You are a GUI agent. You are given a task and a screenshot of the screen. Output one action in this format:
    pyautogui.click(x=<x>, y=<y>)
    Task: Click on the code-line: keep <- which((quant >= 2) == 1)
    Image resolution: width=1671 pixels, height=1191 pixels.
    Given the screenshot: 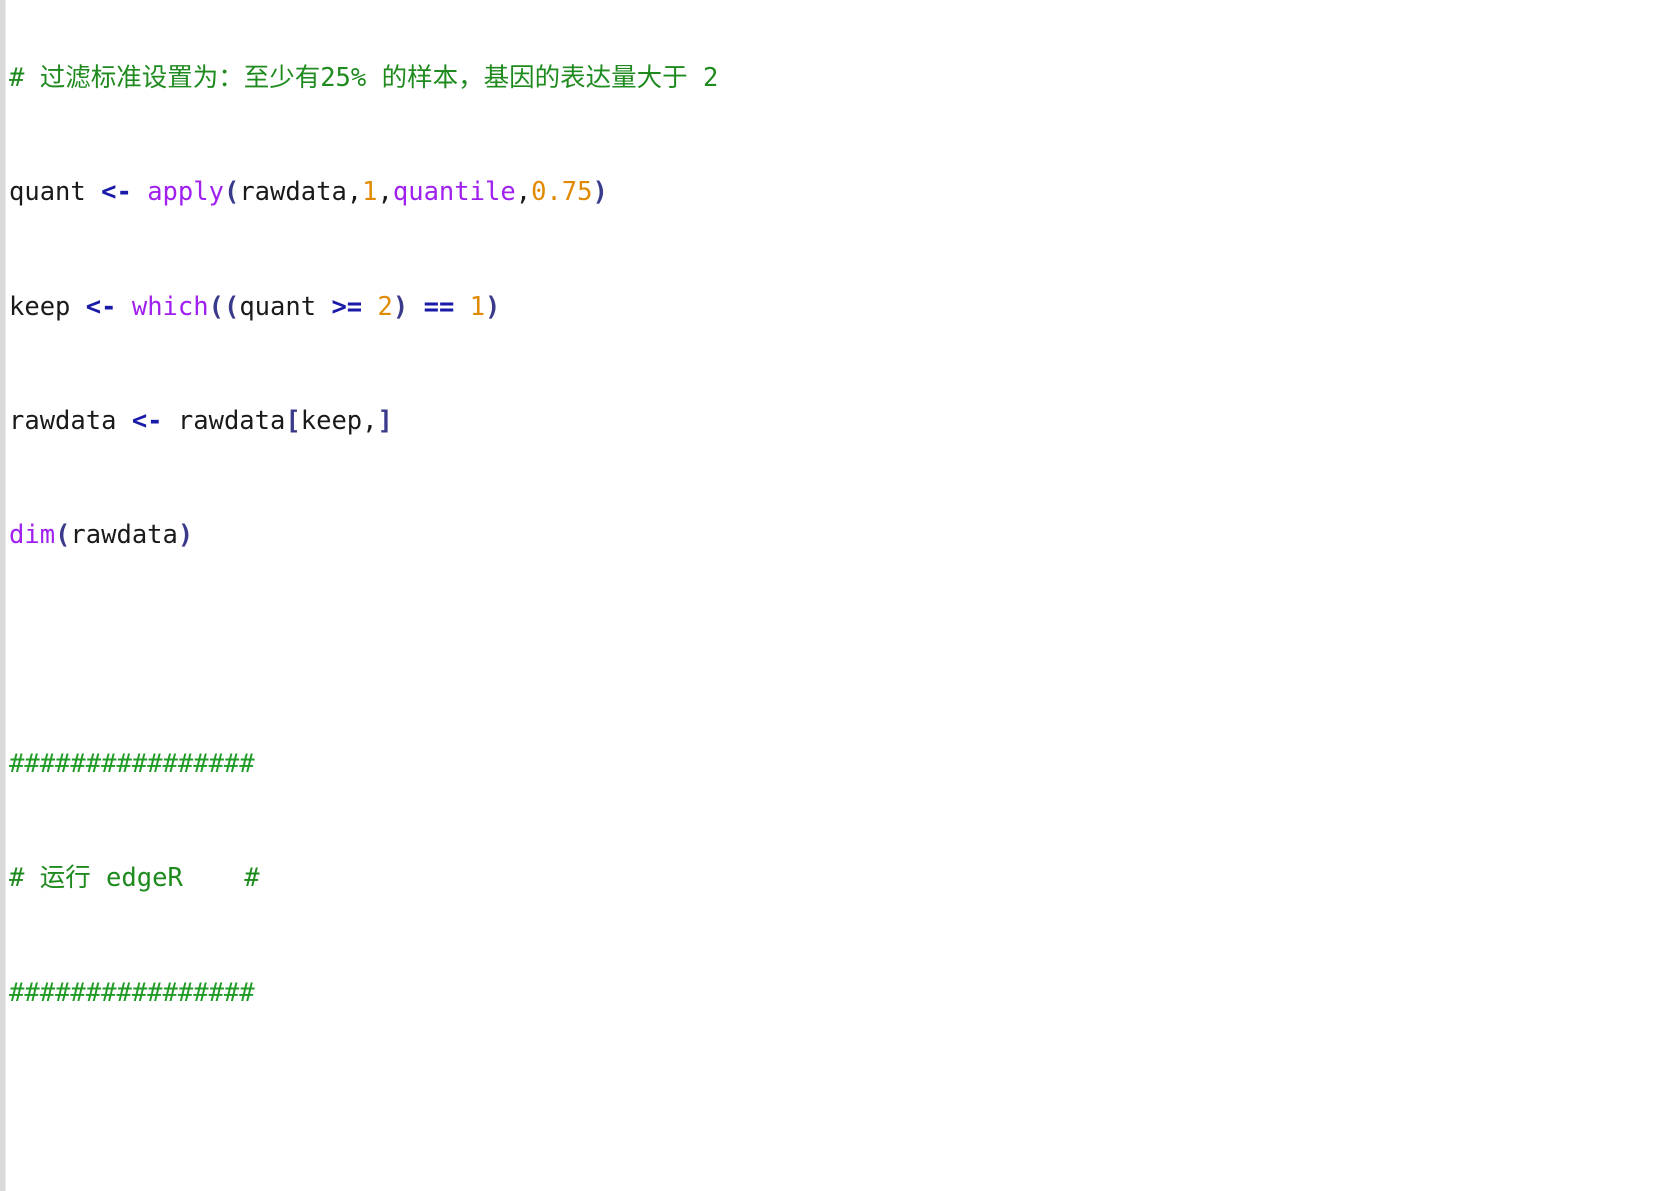 What is the action you would take?
    pyautogui.click(x=835, y=307)
    